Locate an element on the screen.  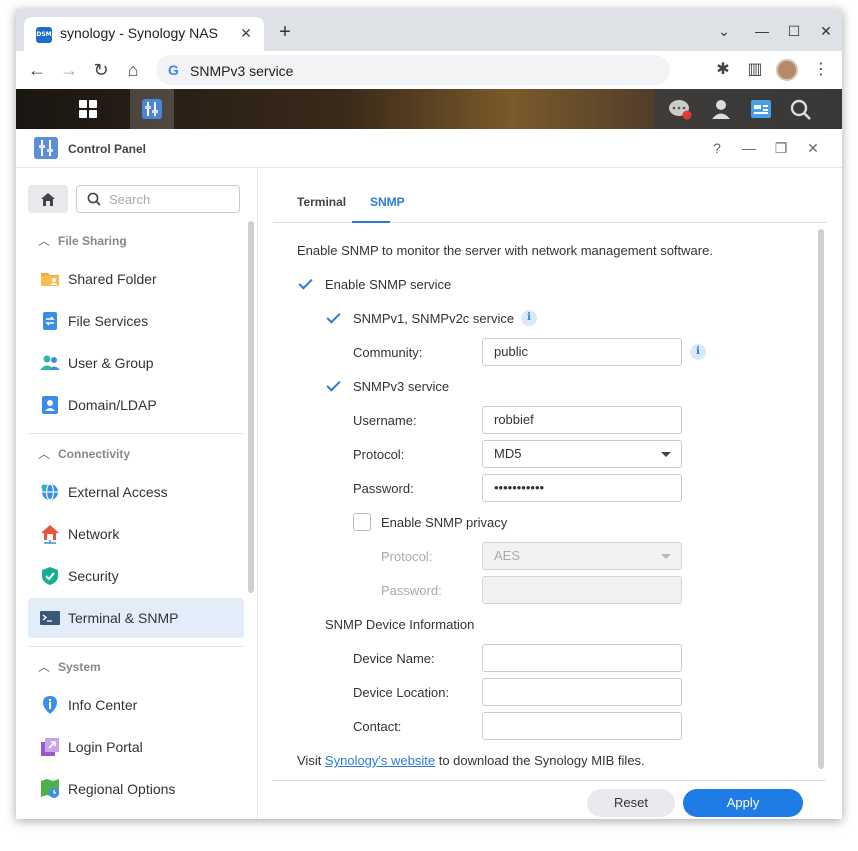
new-tab-icon: + is located at coordinates (285, 32).